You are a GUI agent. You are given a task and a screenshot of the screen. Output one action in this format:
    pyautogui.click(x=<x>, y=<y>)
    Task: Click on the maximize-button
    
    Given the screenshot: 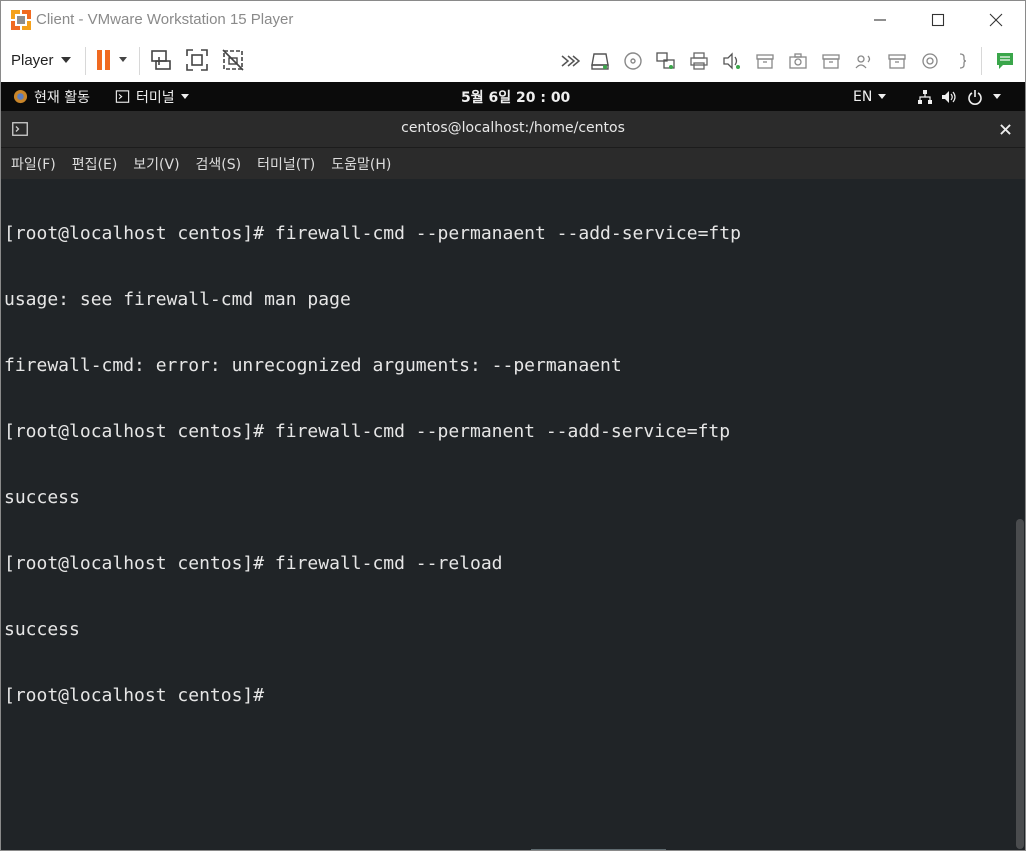 What is the action you would take?
    pyautogui.click(x=938, y=20)
    